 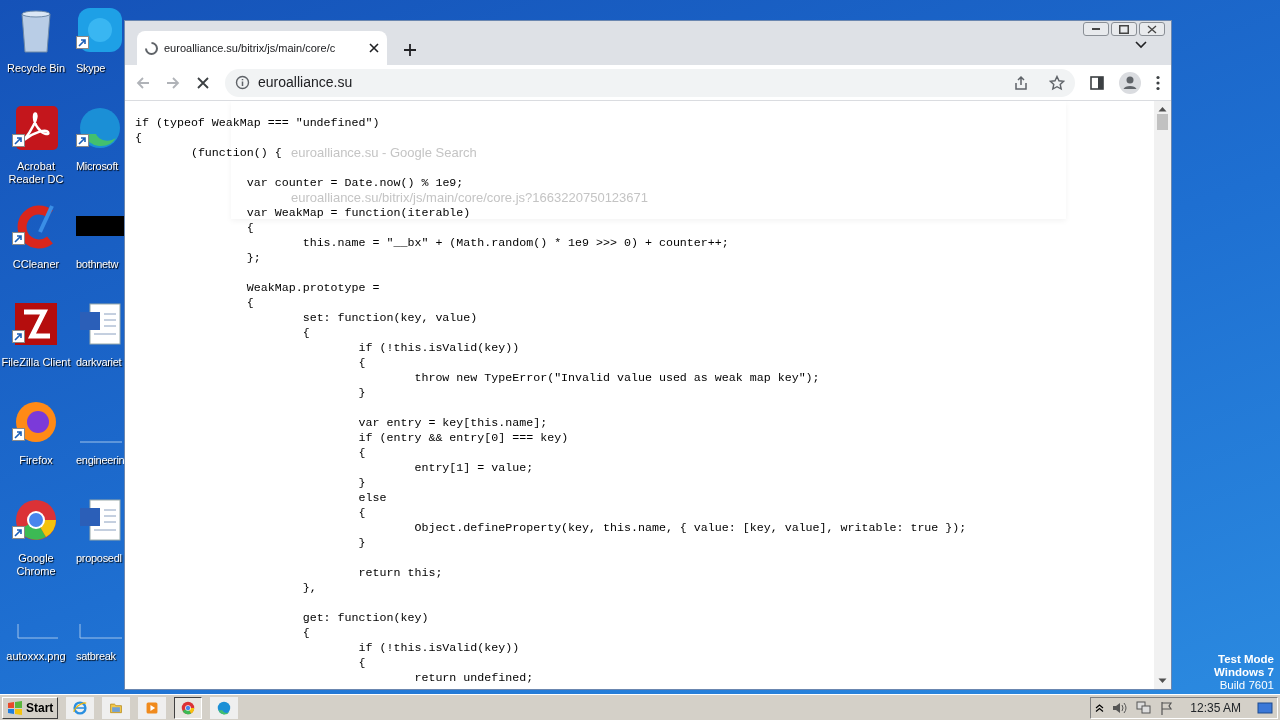 What do you see at coordinates (312, 287) in the screenshot?
I see `code-line: WeakMap.prototype =` at bounding box center [312, 287].